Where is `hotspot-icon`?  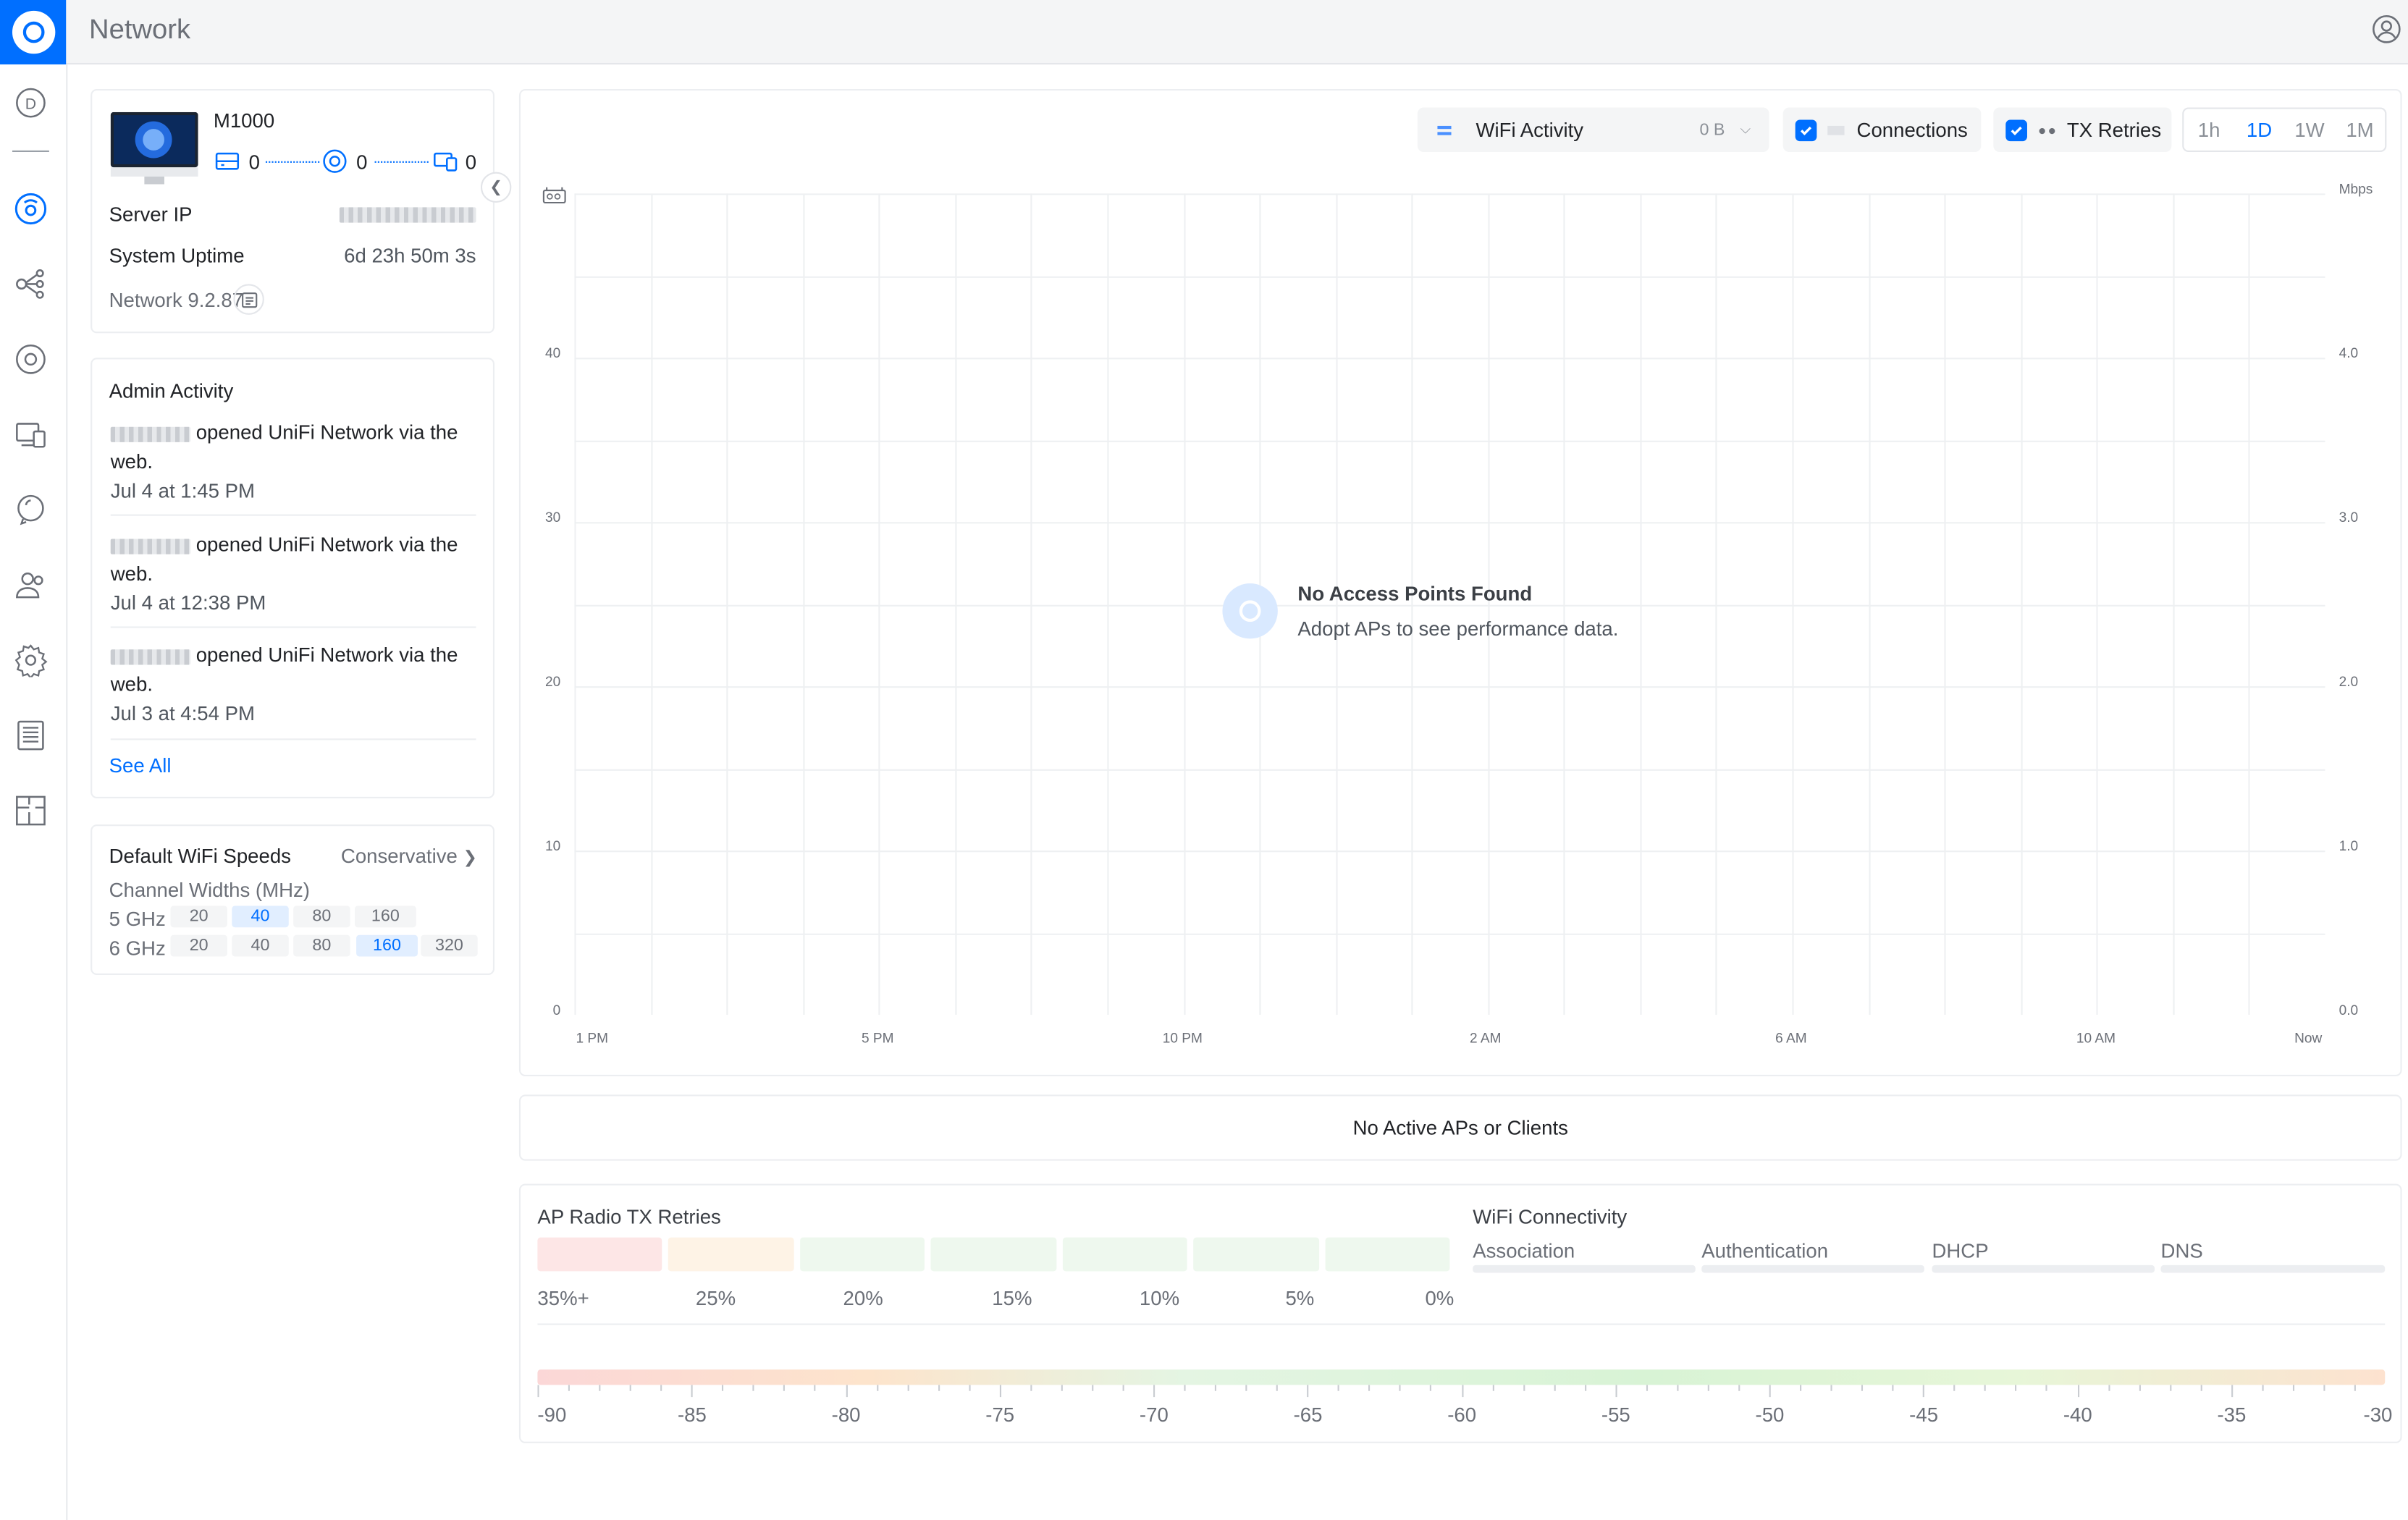
hotspot-icon is located at coordinates (30, 585).